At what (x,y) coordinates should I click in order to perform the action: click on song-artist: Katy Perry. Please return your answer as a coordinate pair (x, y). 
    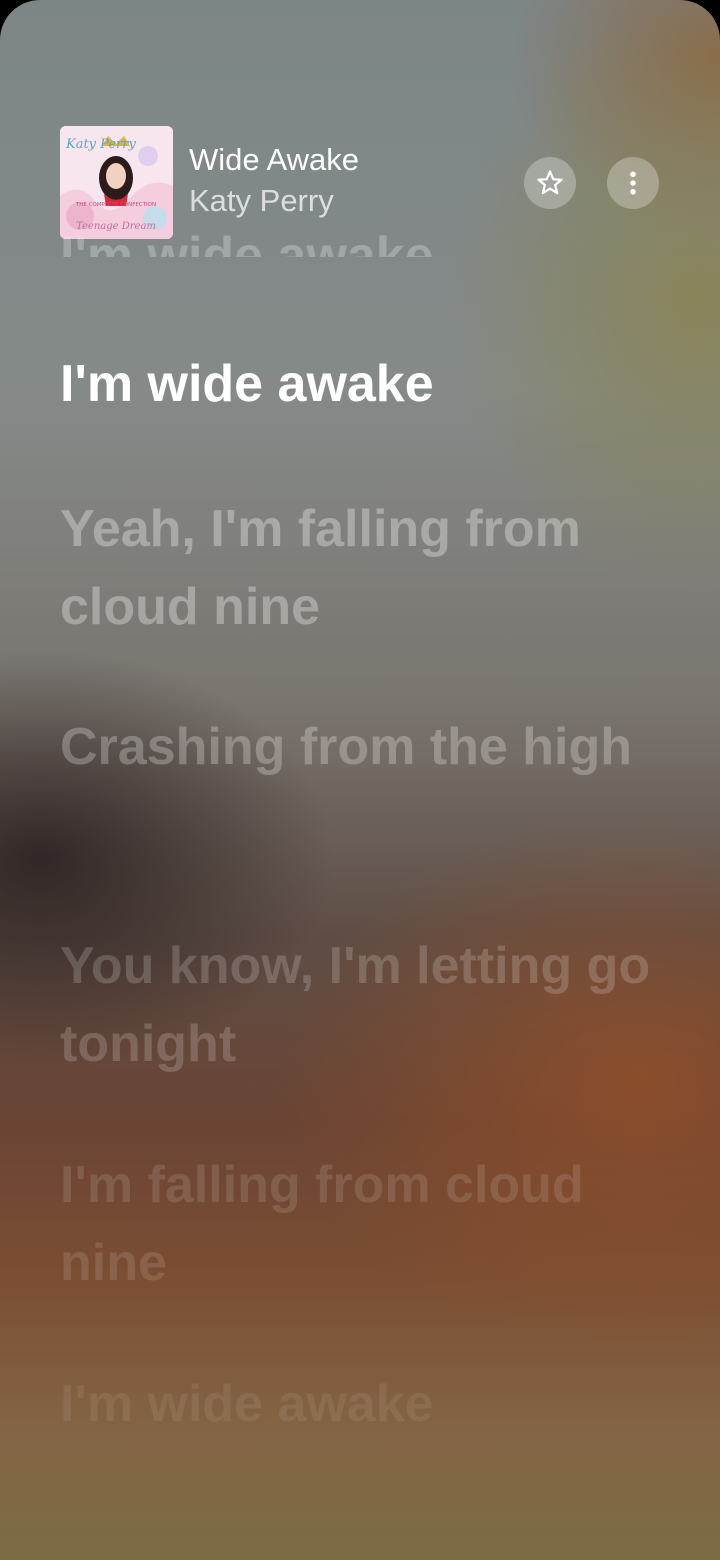
    Looking at the image, I should click on (261, 201).